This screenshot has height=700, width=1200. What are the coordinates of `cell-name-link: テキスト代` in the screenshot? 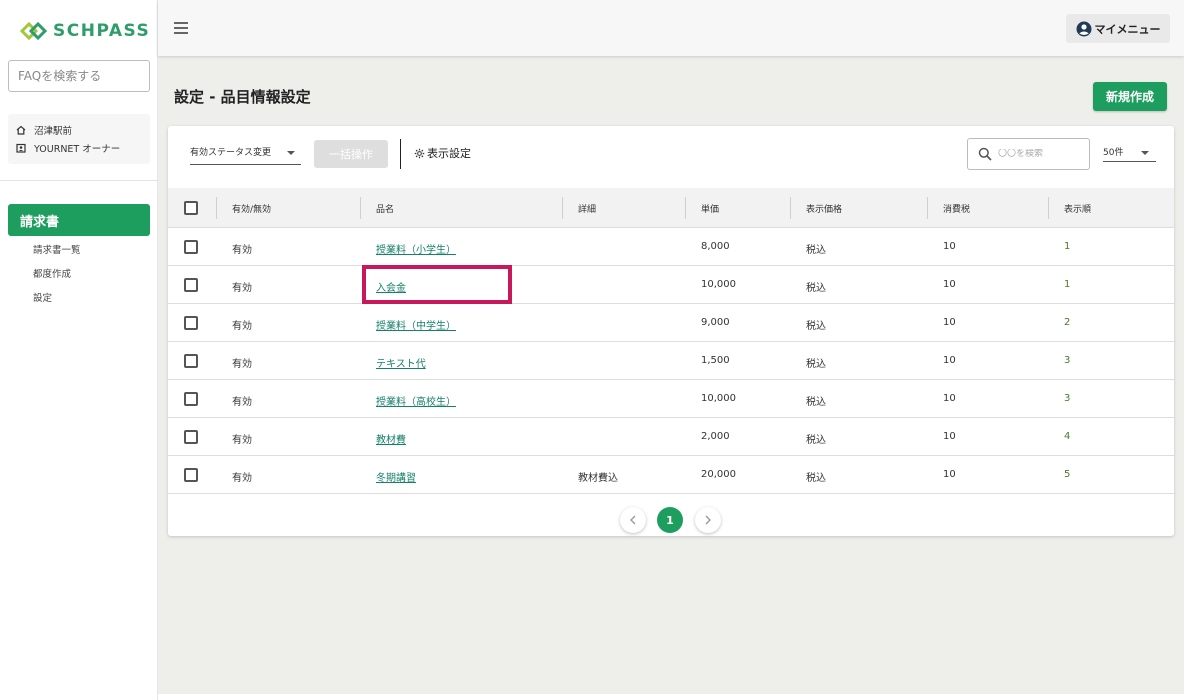 It's located at (401, 362).